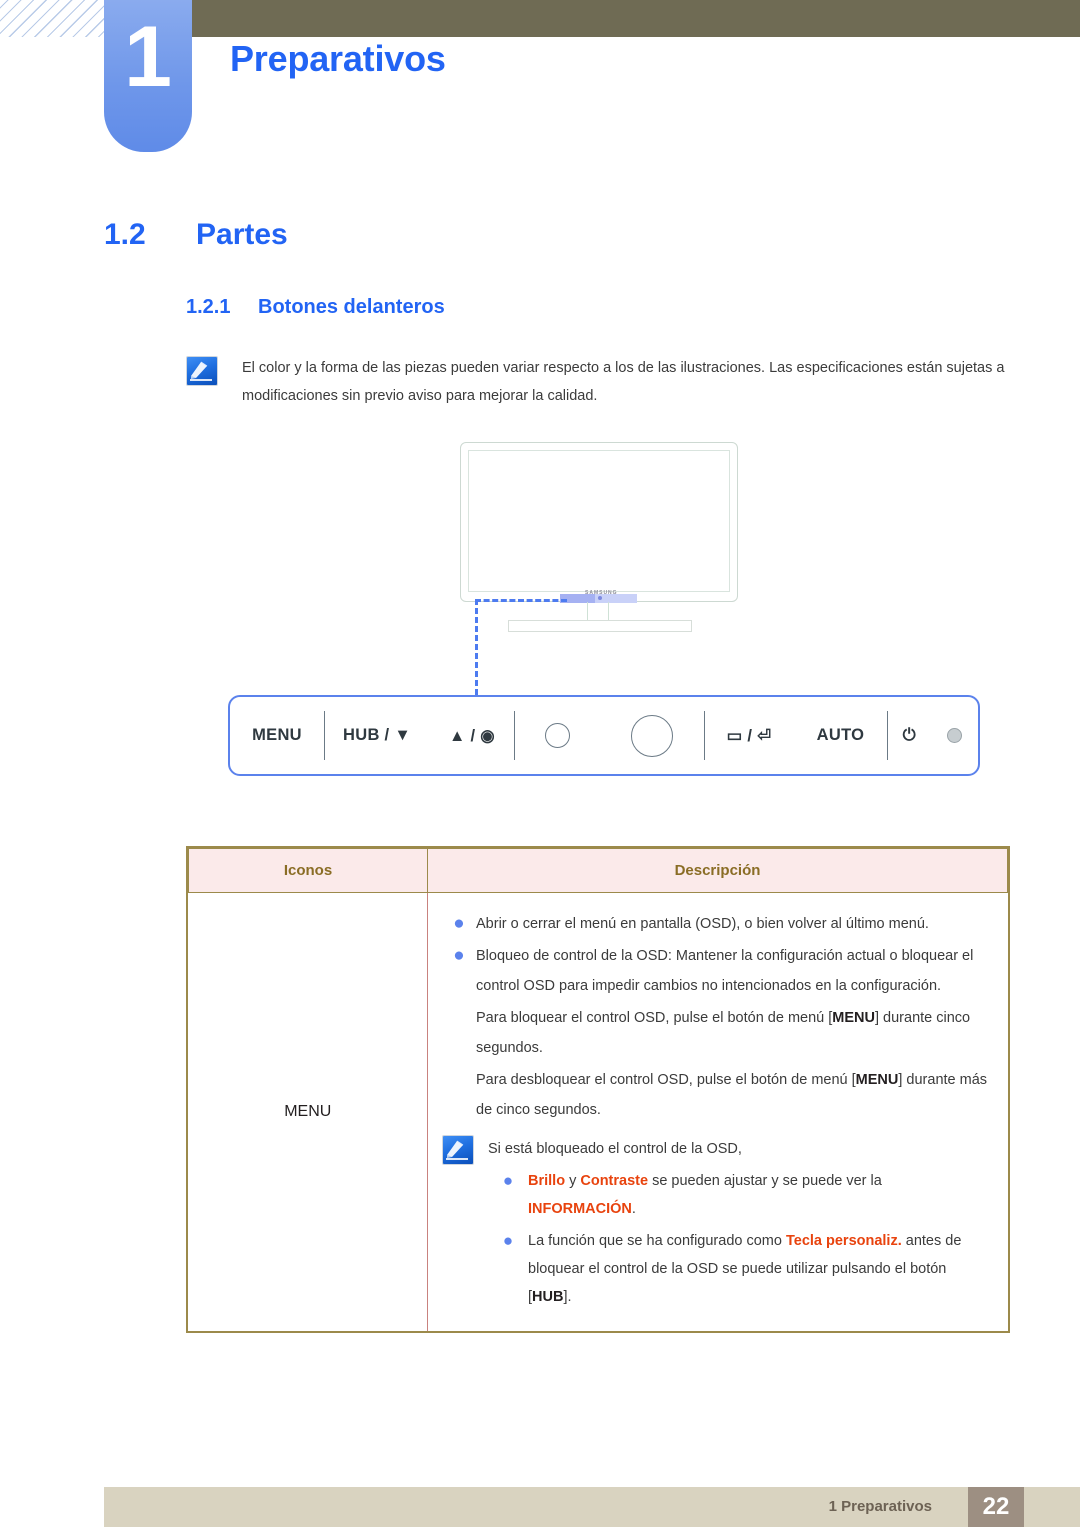 The width and height of the screenshot is (1080, 1527). I want to click on page-number-badge: 22, so click(996, 1507).